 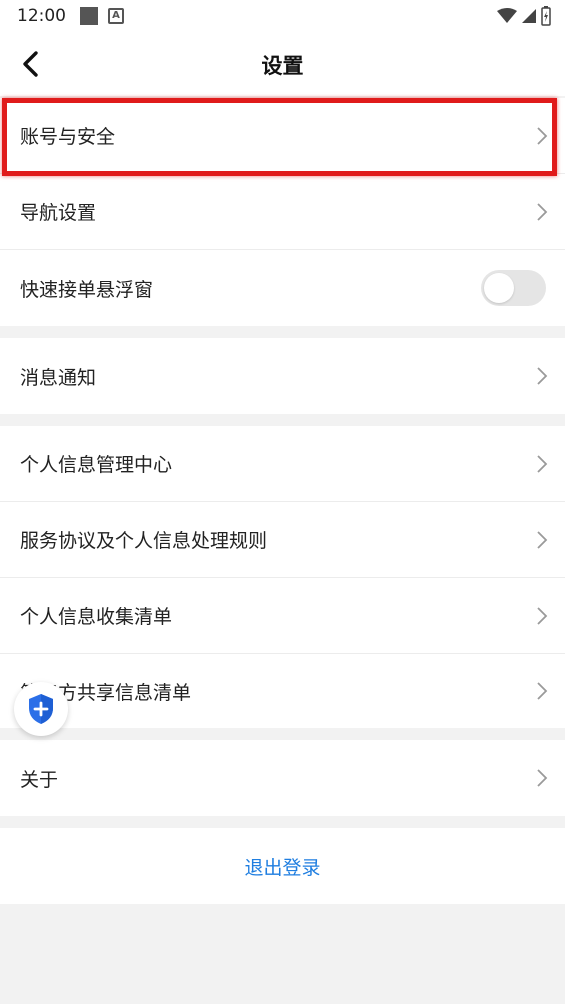 I want to click on settings-item-personal-info-center: 个人信息管理中心, so click(x=282, y=464).